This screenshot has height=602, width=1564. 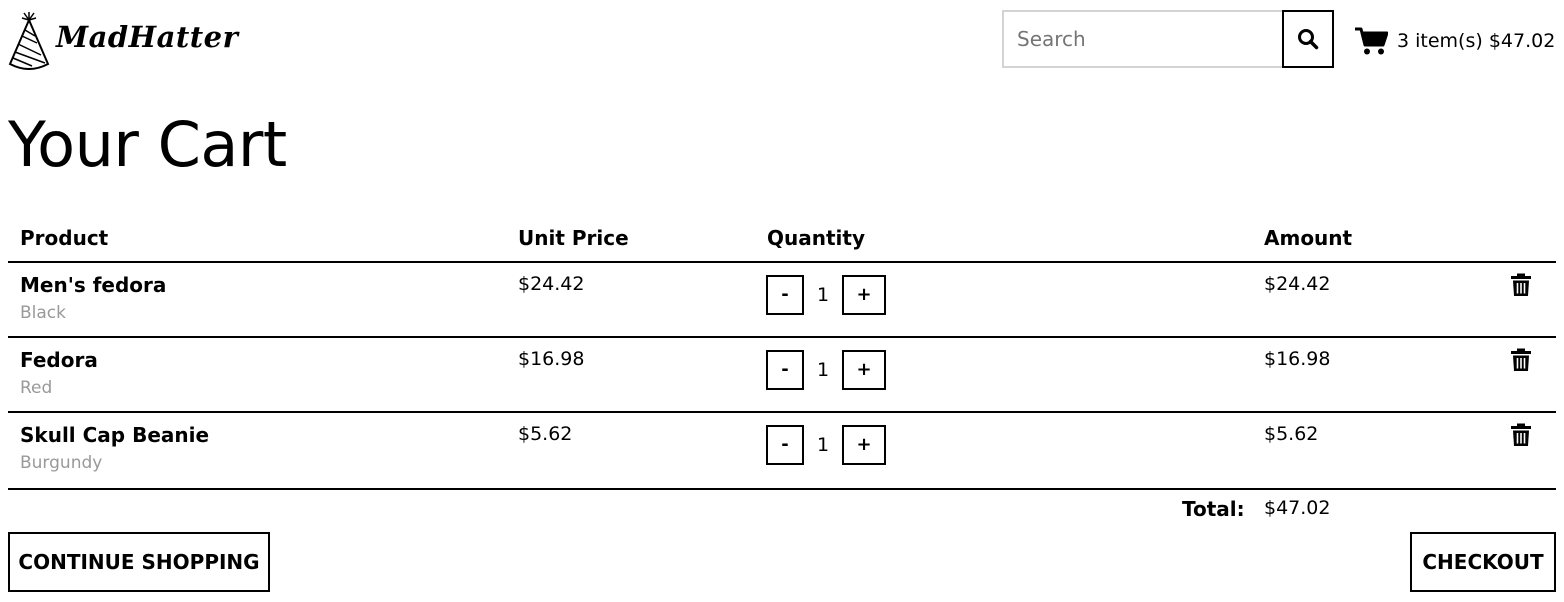 What do you see at coordinates (36, 388) in the screenshot?
I see `product-variant: Red` at bounding box center [36, 388].